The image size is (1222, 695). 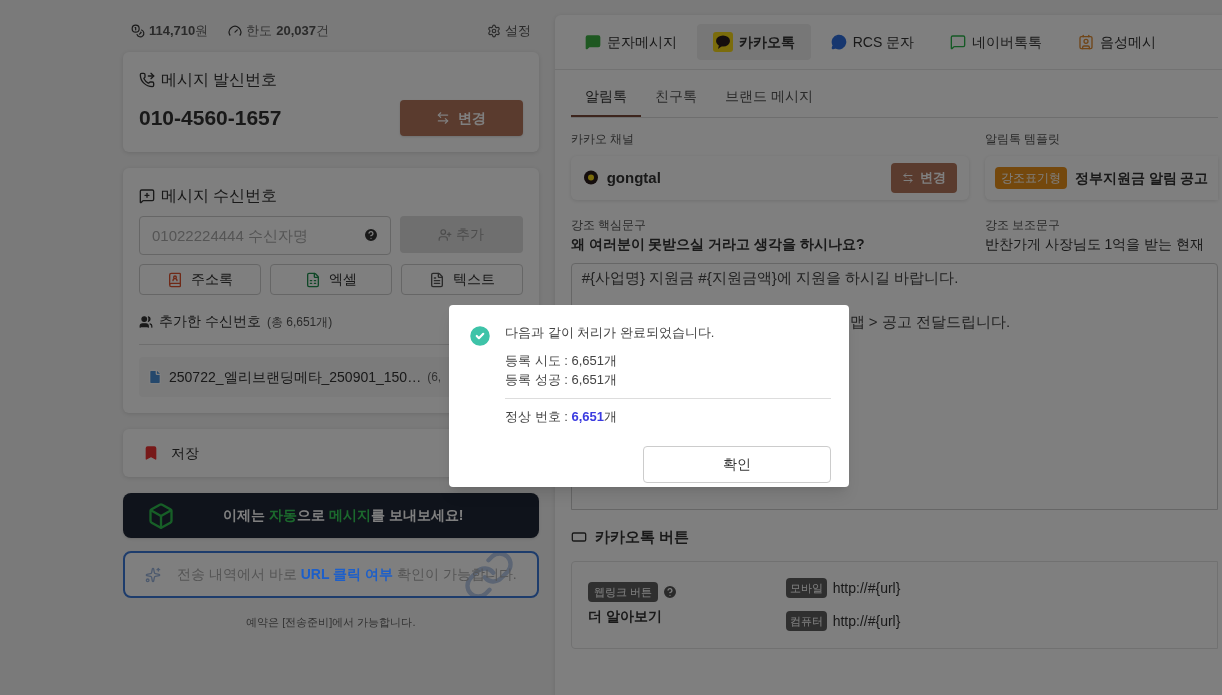 I want to click on added-total: (총 6,651개), so click(x=299, y=322).